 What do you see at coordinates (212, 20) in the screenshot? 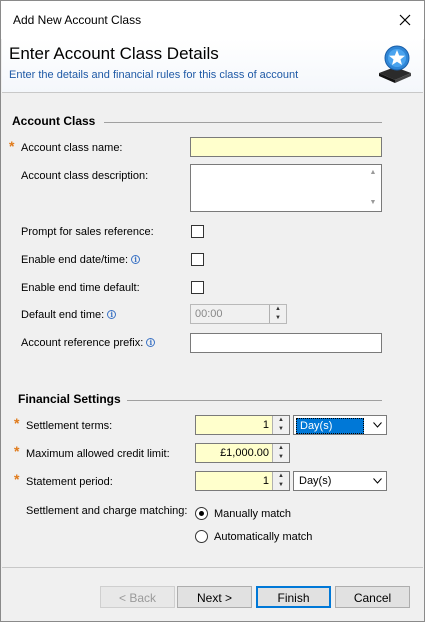
I see `title-bar: Add New Account Class` at bounding box center [212, 20].